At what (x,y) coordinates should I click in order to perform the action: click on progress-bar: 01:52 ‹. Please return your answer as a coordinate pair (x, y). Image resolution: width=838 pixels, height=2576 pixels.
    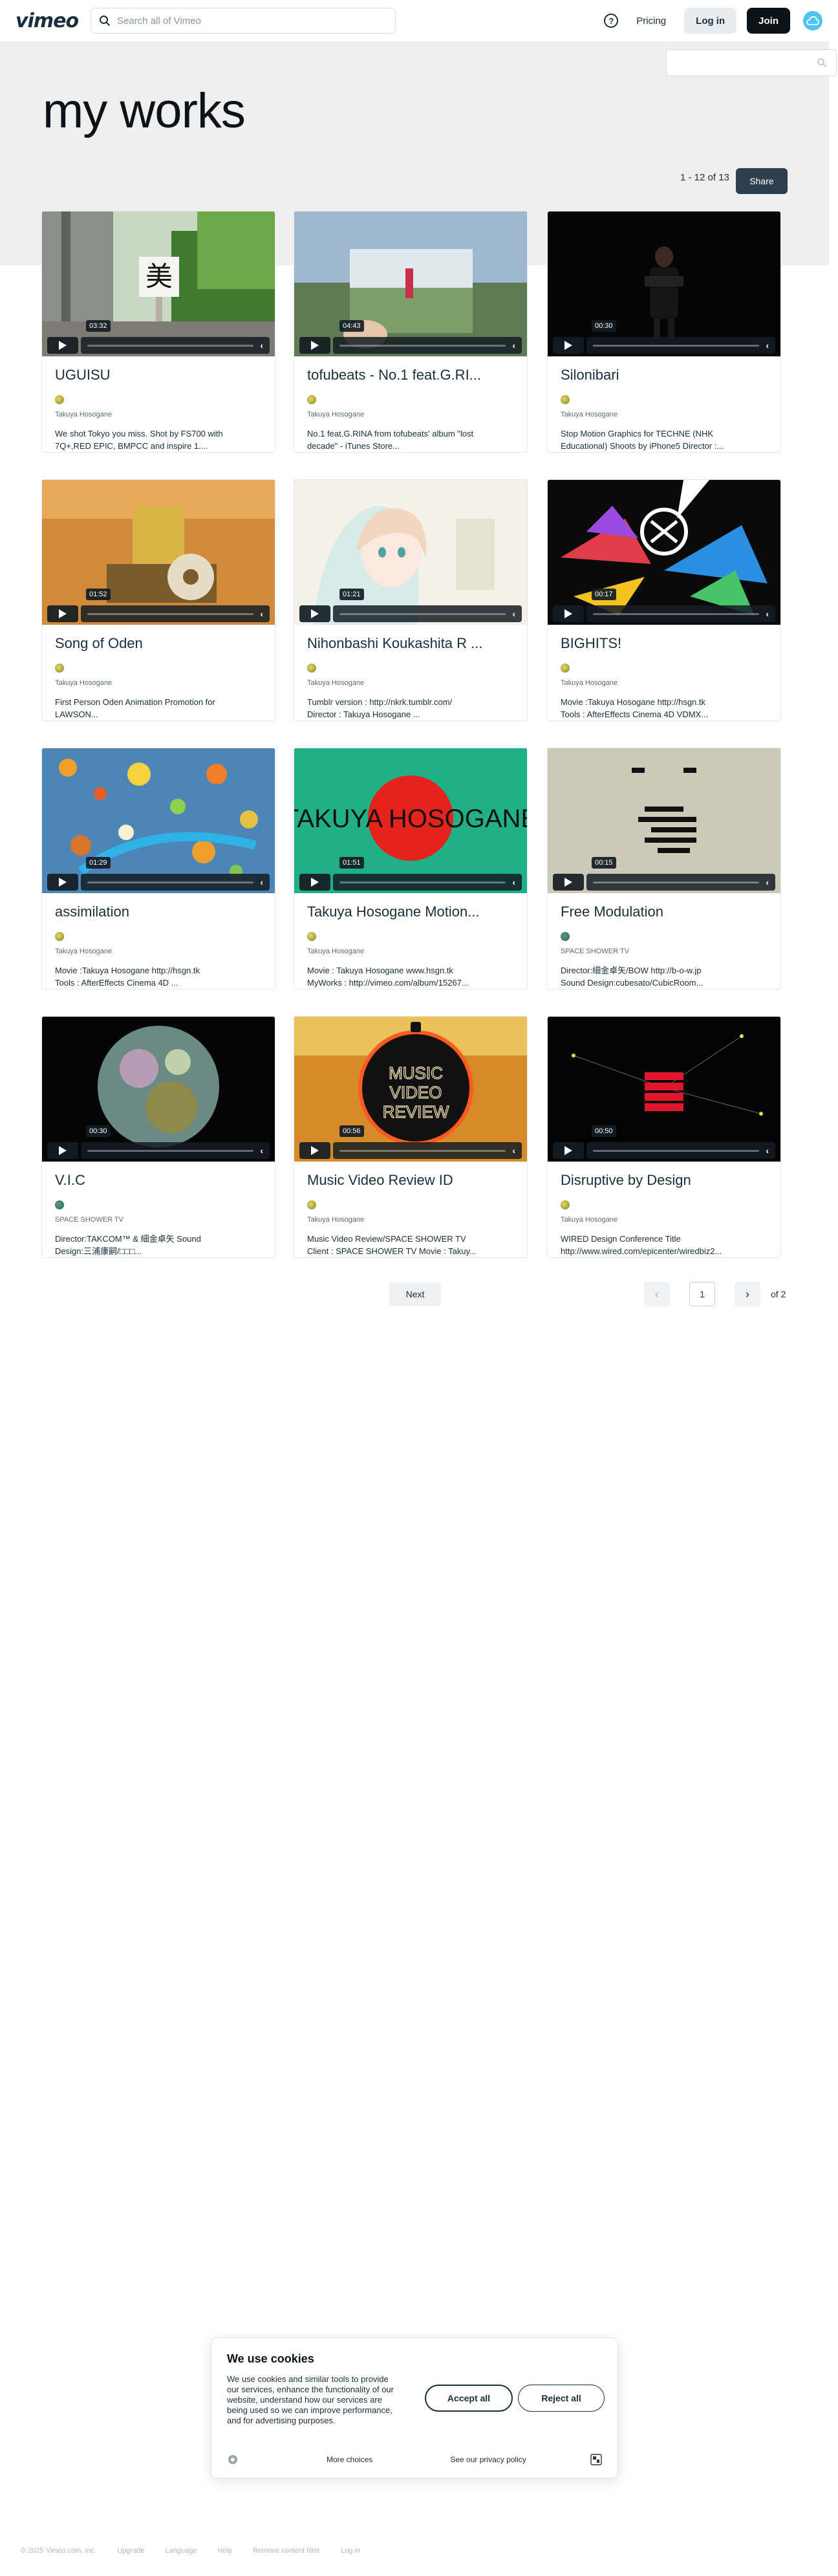
    Looking at the image, I should click on (175, 605).